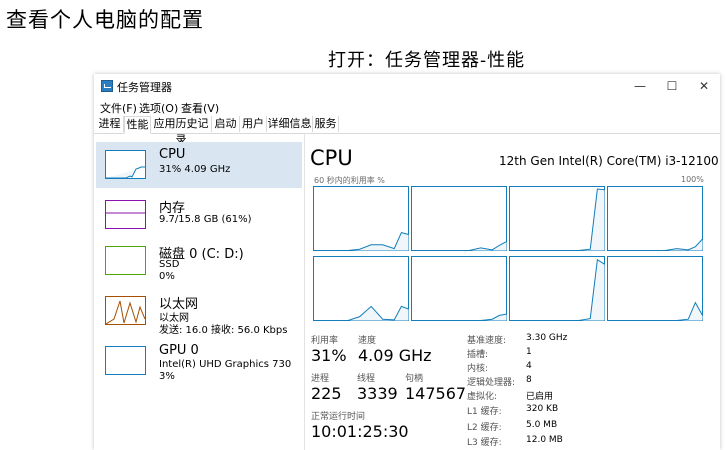  What do you see at coordinates (137, 125) in the screenshot?
I see `tab-performance: 性能` at bounding box center [137, 125].